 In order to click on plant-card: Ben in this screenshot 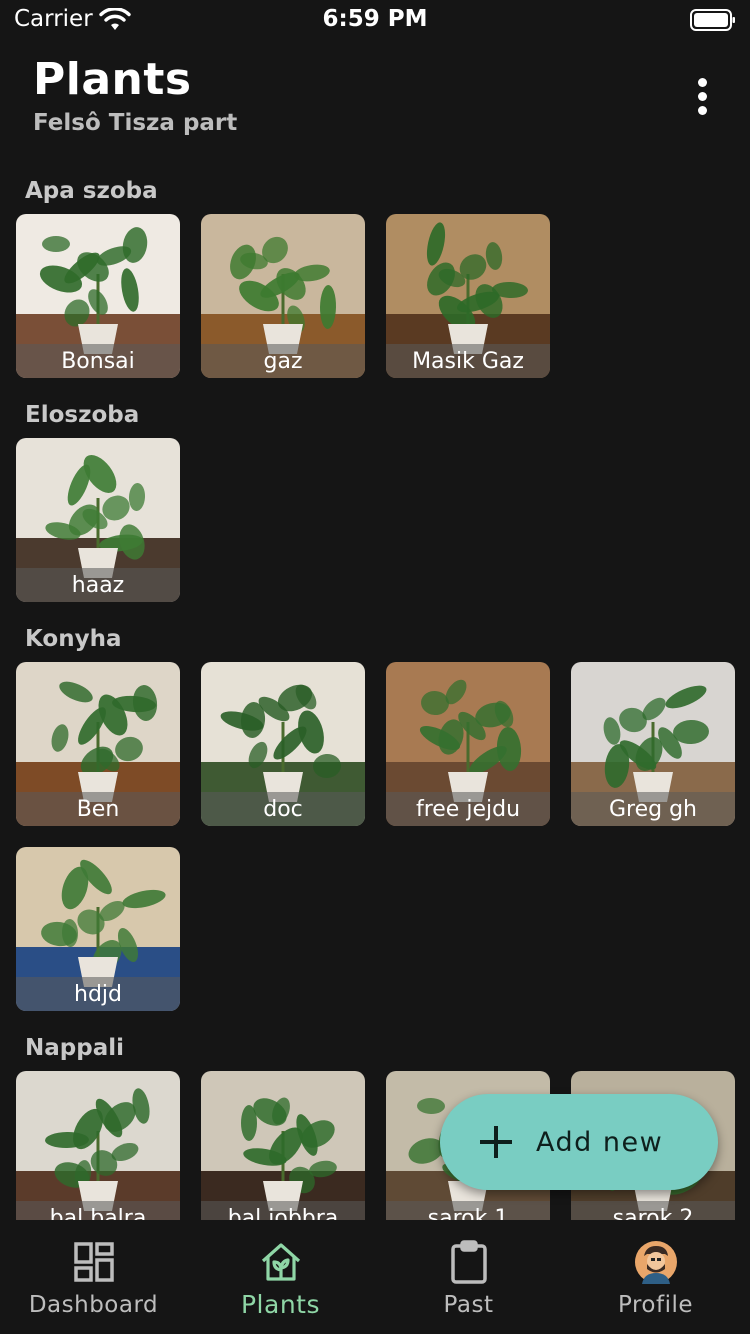, I will do `click(98, 744)`.